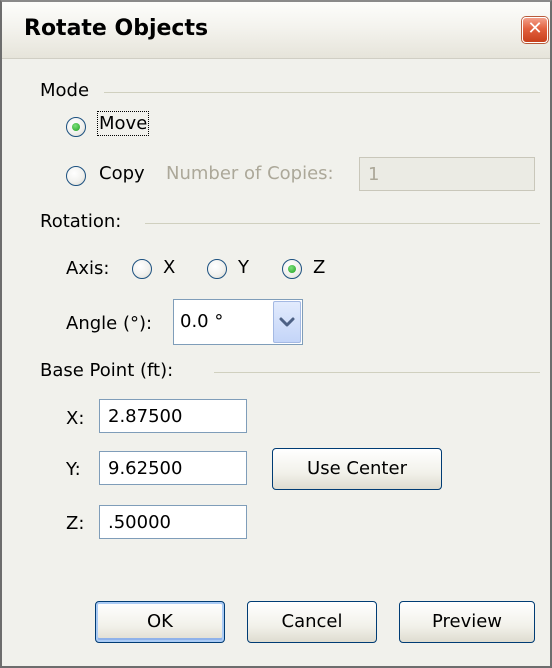 The width and height of the screenshot is (552, 668). What do you see at coordinates (81, 221) in the screenshot?
I see `rotation-group-label: Rotation:` at bounding box center [81, 221].